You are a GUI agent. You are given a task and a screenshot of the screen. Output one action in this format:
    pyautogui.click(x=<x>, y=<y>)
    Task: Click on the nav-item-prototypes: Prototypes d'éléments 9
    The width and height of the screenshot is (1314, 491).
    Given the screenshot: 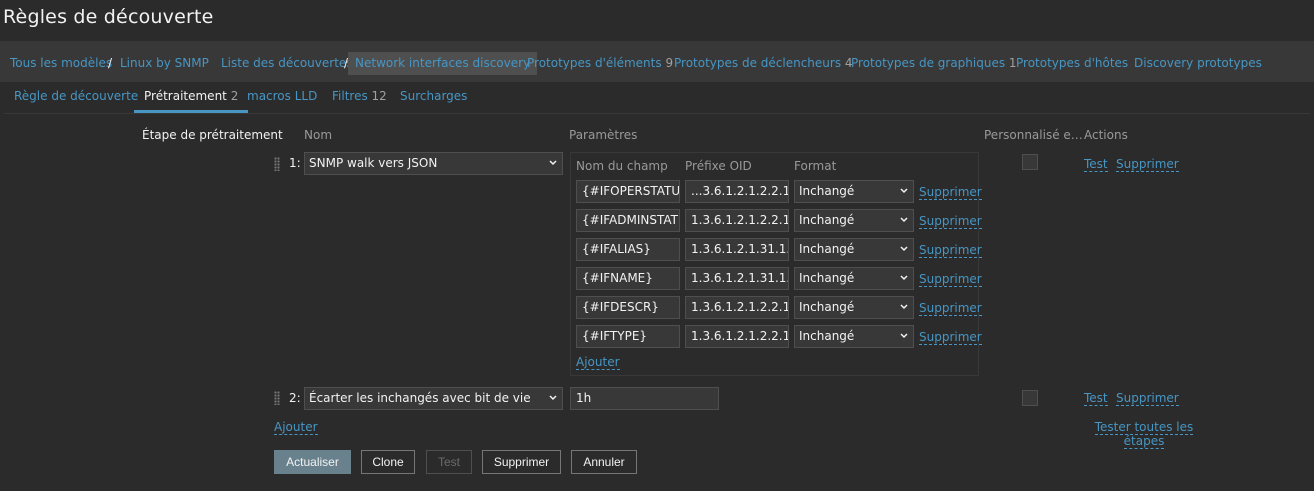 What is the action you would take?
    pyautogui.click(x=600, y=63)
    